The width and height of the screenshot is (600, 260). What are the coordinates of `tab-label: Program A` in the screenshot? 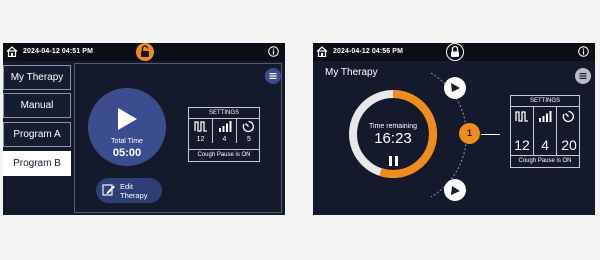 It's located at (37, 134).